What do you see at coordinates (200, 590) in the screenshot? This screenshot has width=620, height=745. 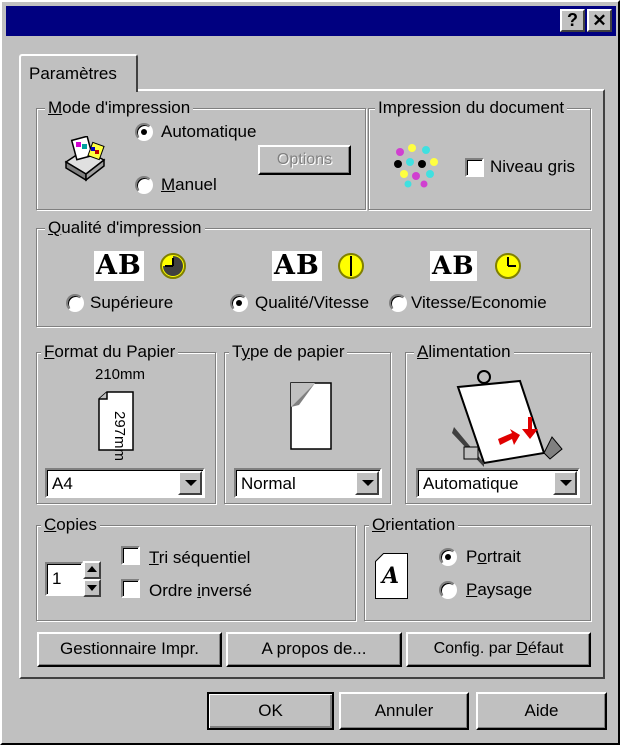 I see `reverse-order-label: Ordre inversé` at bounding box center [200, 590].